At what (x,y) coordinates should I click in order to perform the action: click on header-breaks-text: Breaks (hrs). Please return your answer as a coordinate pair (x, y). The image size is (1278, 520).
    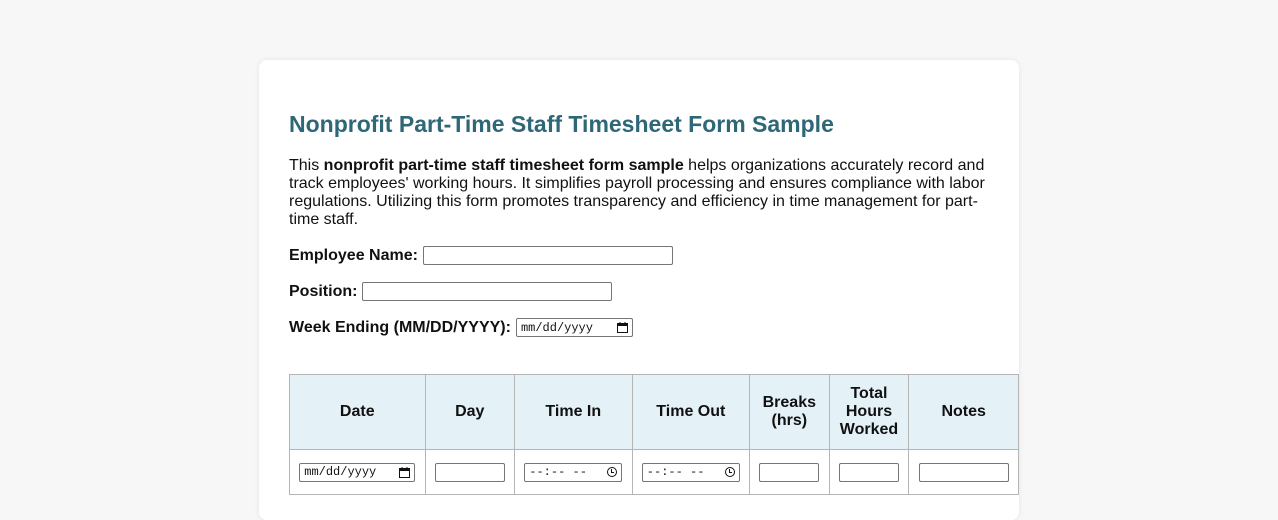
    Looking at the image, I should click on (789, 411).